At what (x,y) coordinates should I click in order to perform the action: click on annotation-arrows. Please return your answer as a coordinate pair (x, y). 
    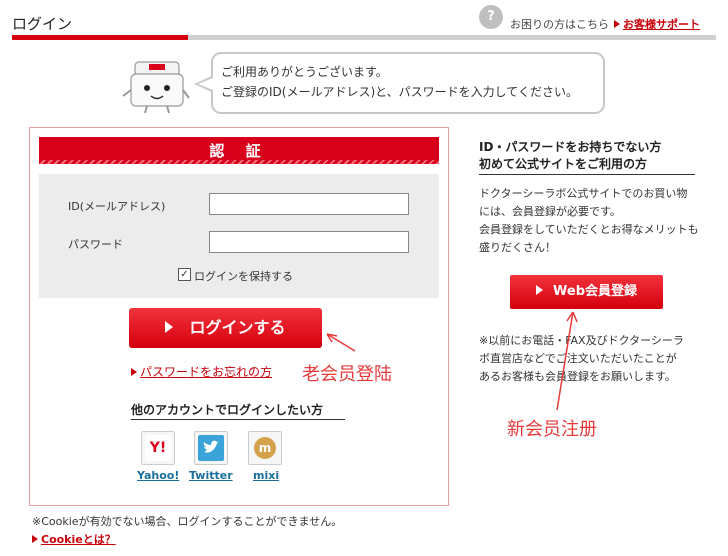
    Looking at the image, I should click on (452, 361).